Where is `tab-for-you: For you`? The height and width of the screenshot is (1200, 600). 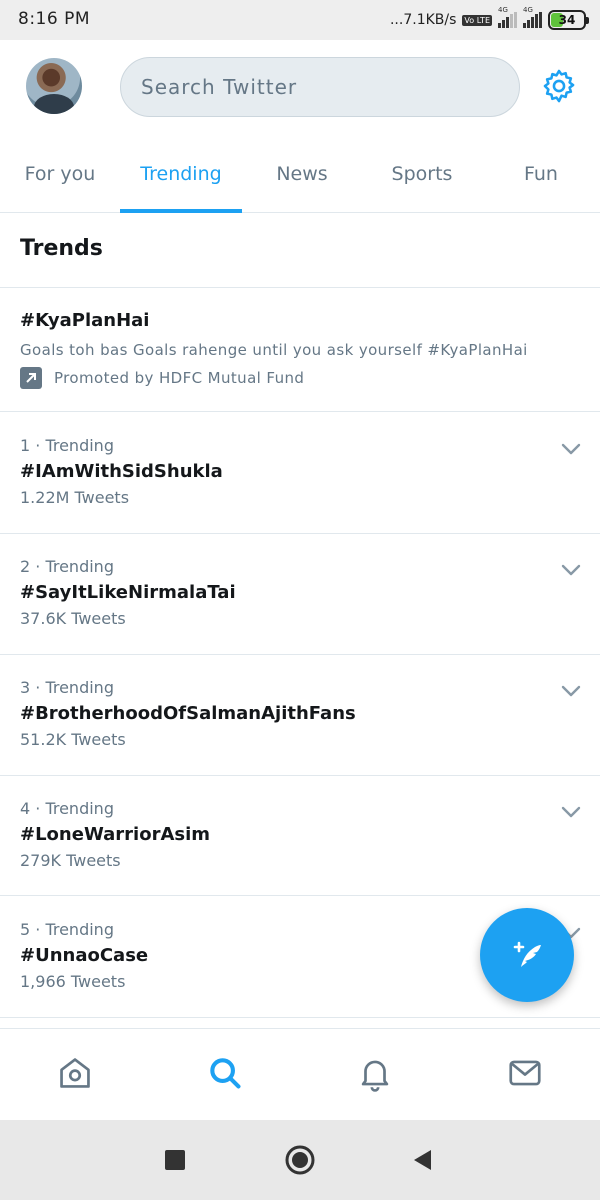
tab-for-you: For you is located at coordinates (60, 174).